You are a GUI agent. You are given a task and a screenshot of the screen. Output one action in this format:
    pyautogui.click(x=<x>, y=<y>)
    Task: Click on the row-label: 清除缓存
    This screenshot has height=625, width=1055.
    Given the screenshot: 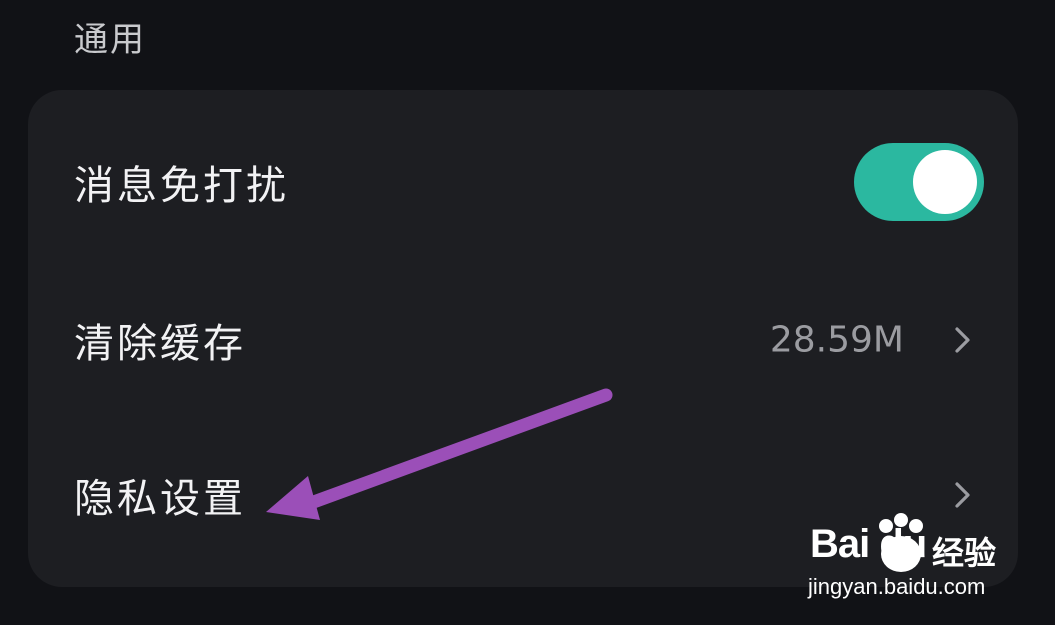 What is the action you would take?
    pyautogui.click(x=160, y=344)
    